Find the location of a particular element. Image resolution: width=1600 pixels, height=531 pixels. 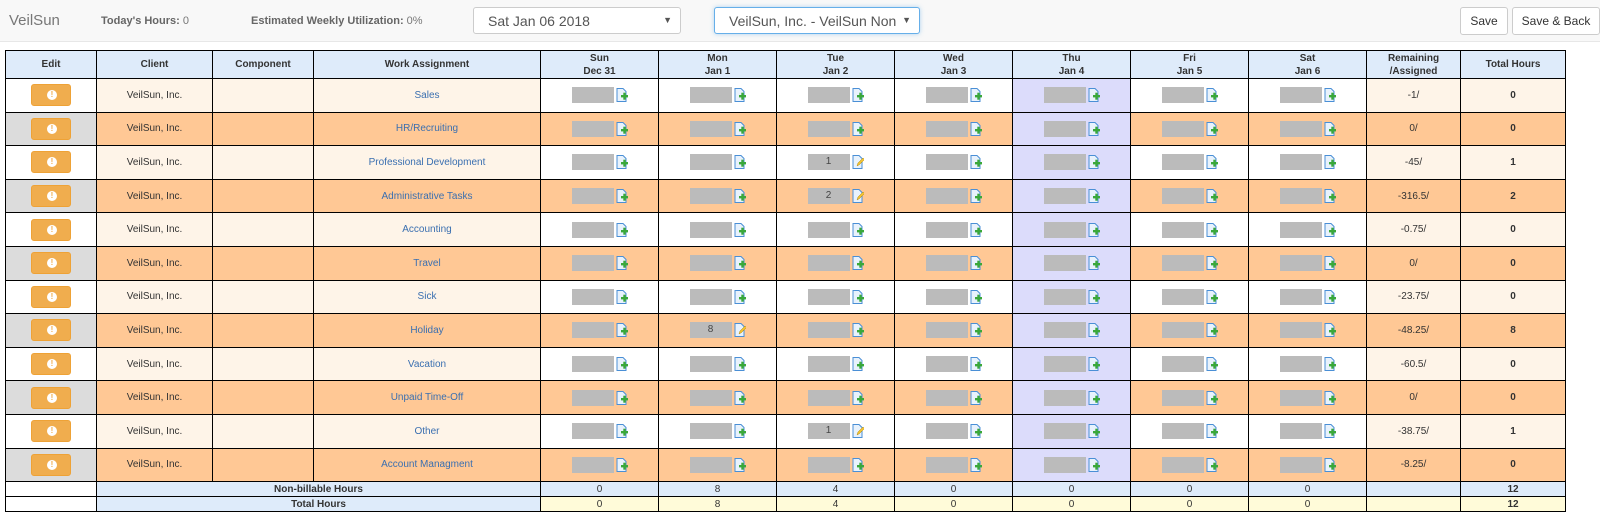

edit-note-icon is located at coordinates (740, 330).